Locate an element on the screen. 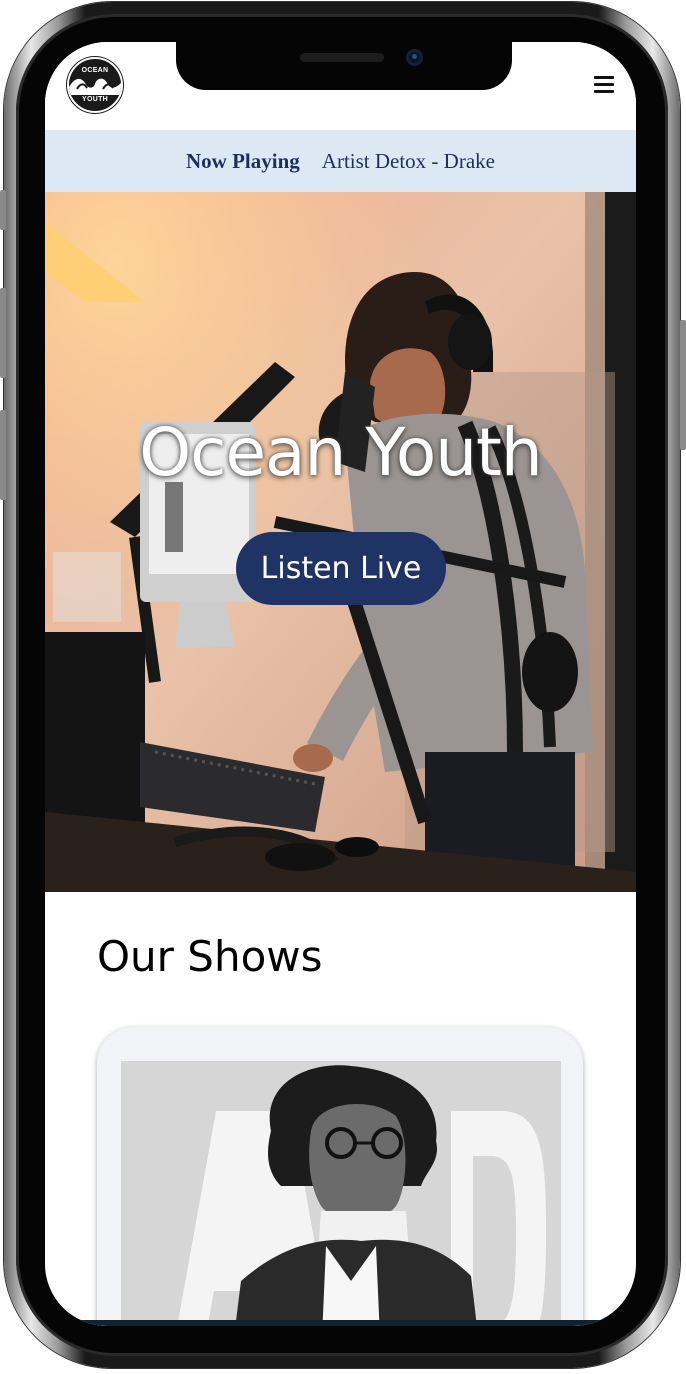 This screenshot has height=1374, width=686. hero-title: Ocean Youth is located at coordinates (341, 452).